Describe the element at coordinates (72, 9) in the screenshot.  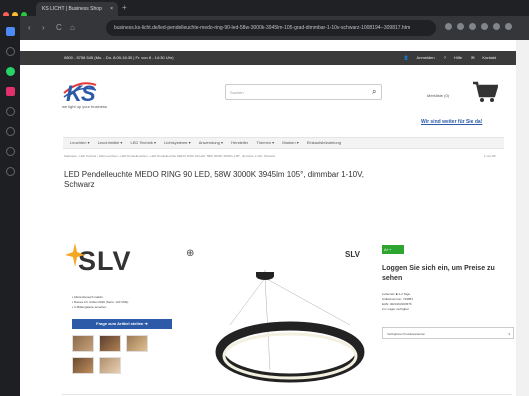
I see `tab-title: KS LICHT | Business Shop` at that location.